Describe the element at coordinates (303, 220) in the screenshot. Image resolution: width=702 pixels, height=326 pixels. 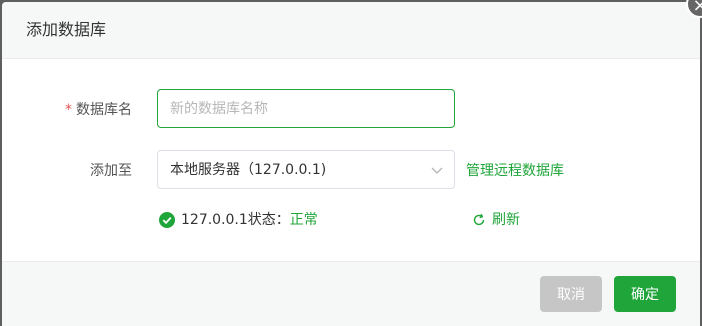
I see `status-value: 正常` at that location.